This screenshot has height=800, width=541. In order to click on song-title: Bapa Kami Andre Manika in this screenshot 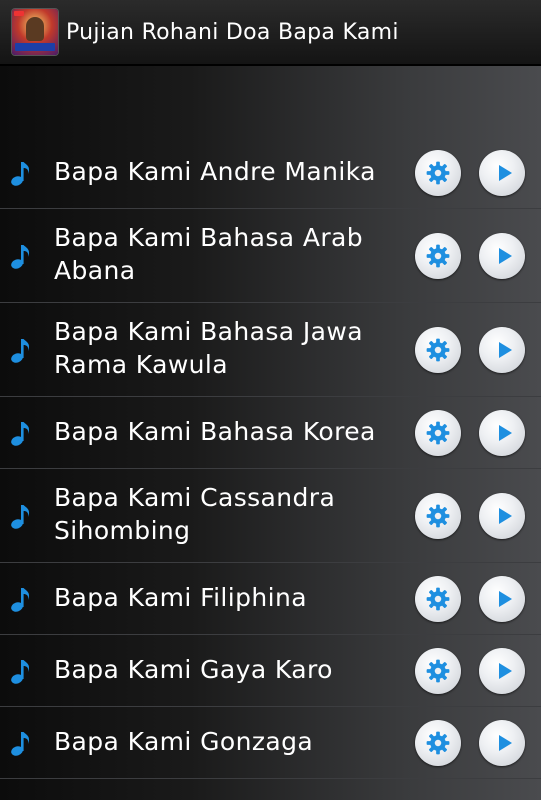, I will do `click(215, 171)`.